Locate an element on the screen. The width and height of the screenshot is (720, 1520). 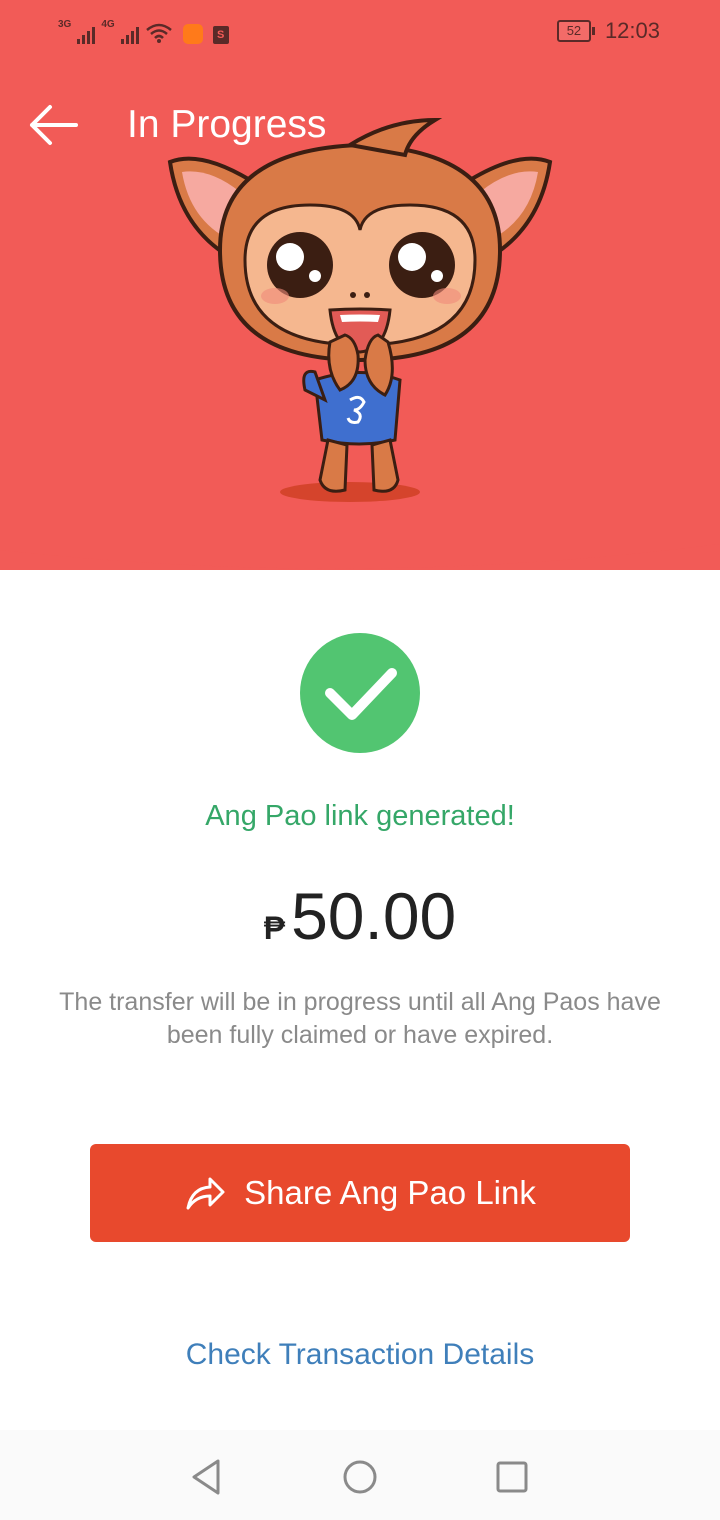
app-notification-icon is located at coordinates (192, 34).